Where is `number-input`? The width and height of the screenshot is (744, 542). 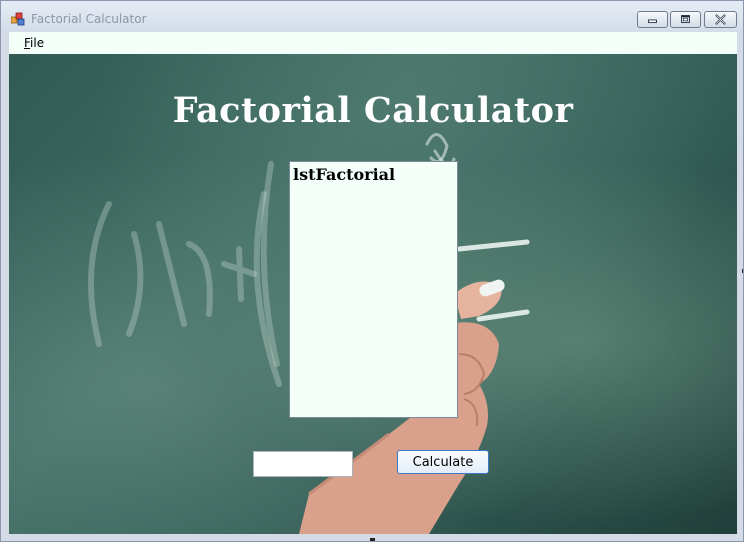
number-input is located at coordinates (303, 464).